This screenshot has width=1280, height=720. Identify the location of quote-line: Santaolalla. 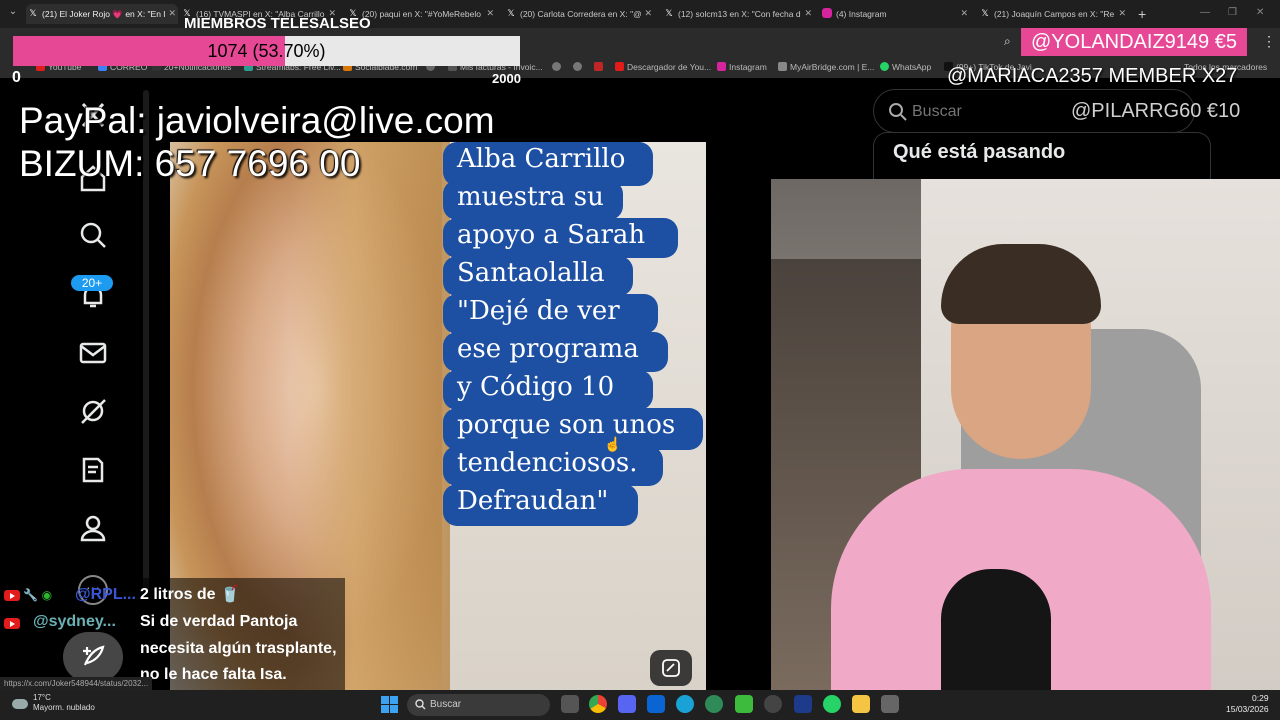
(531, 273).